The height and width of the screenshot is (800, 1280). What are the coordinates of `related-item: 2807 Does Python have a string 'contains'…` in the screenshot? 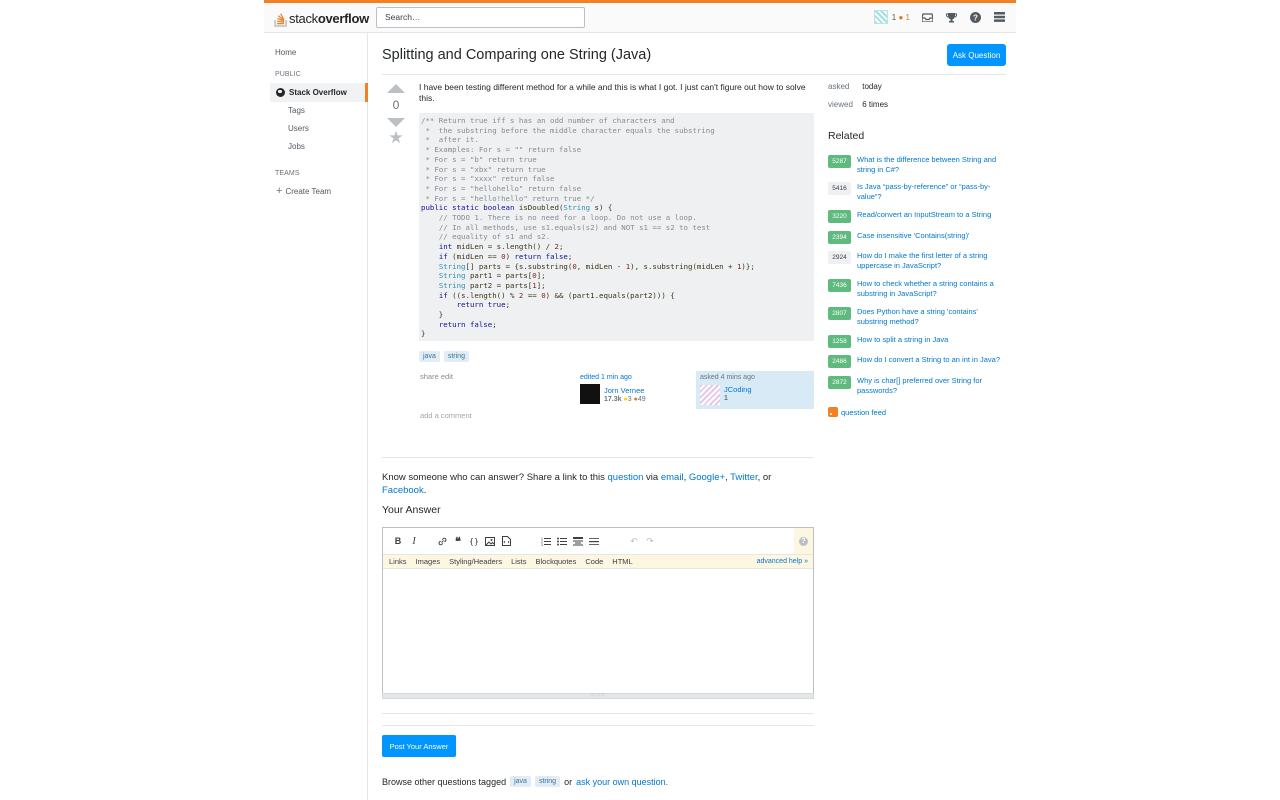 It's located at (918, 317).